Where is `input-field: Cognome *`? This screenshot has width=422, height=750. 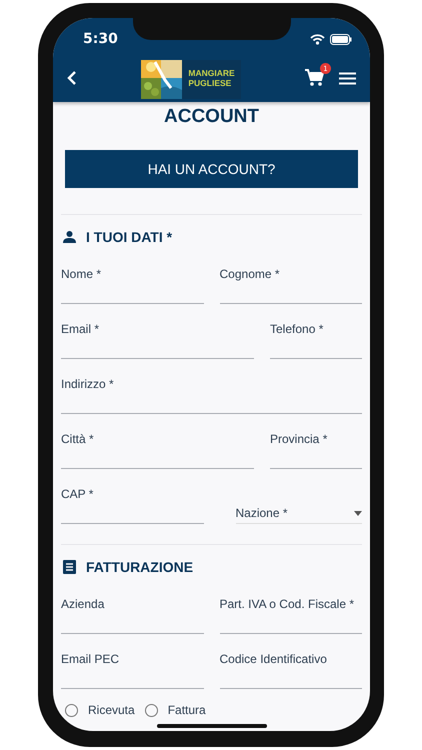
input-field: Cognome * is located at coordinates (291, 285).